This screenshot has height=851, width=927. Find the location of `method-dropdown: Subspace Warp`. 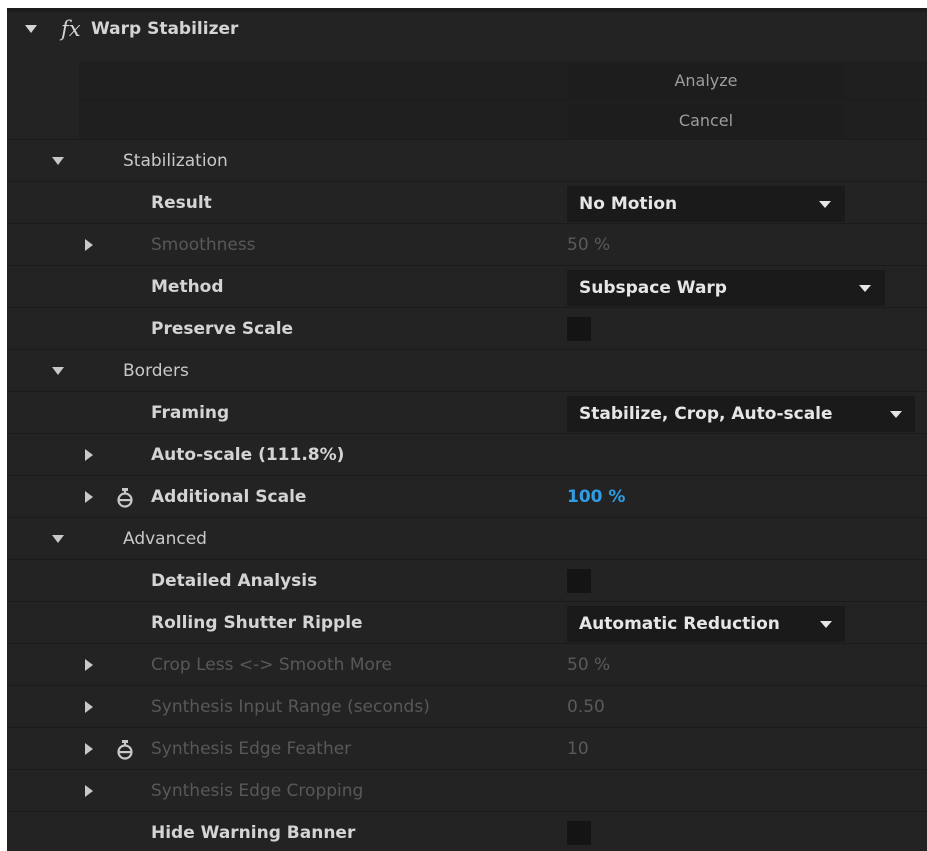

method-dropdown: Subspace Warp is located at coordinates (726, 288).